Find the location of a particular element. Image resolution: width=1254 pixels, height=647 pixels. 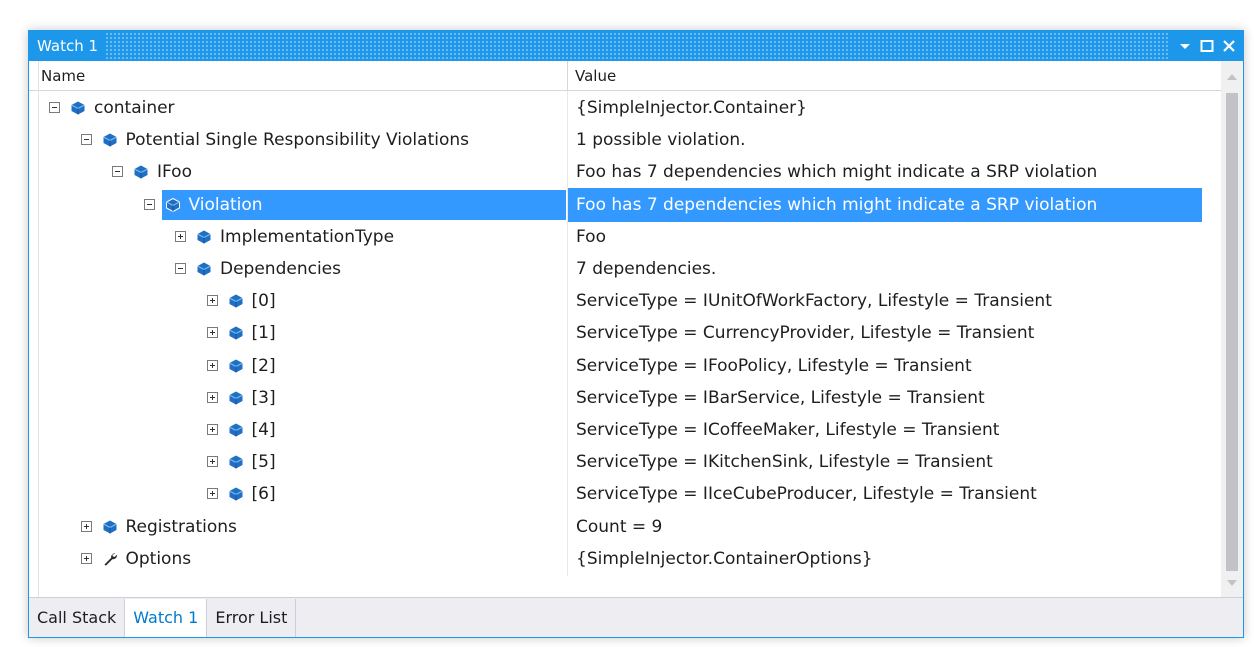

name-cell: [3] is located at coordinates (297, 398).